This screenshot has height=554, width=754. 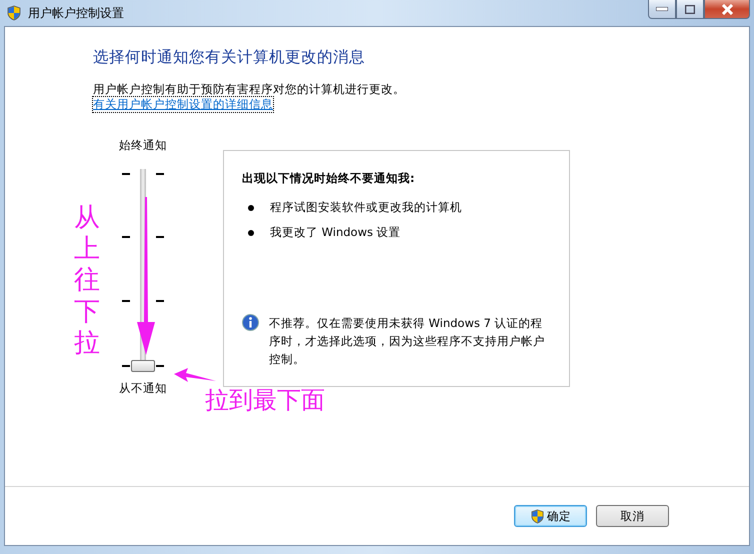 What do you see at coordinates (550, 516) in the screenshot?
I see `ok-button: 确定` at bounding box center [550, 516].